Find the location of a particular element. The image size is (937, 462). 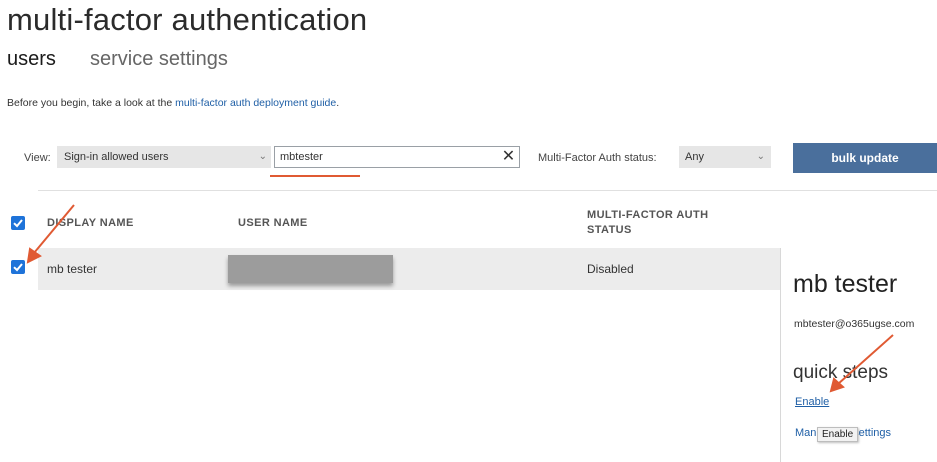

arrow-to-header-check is located at coordinates (50, 234).